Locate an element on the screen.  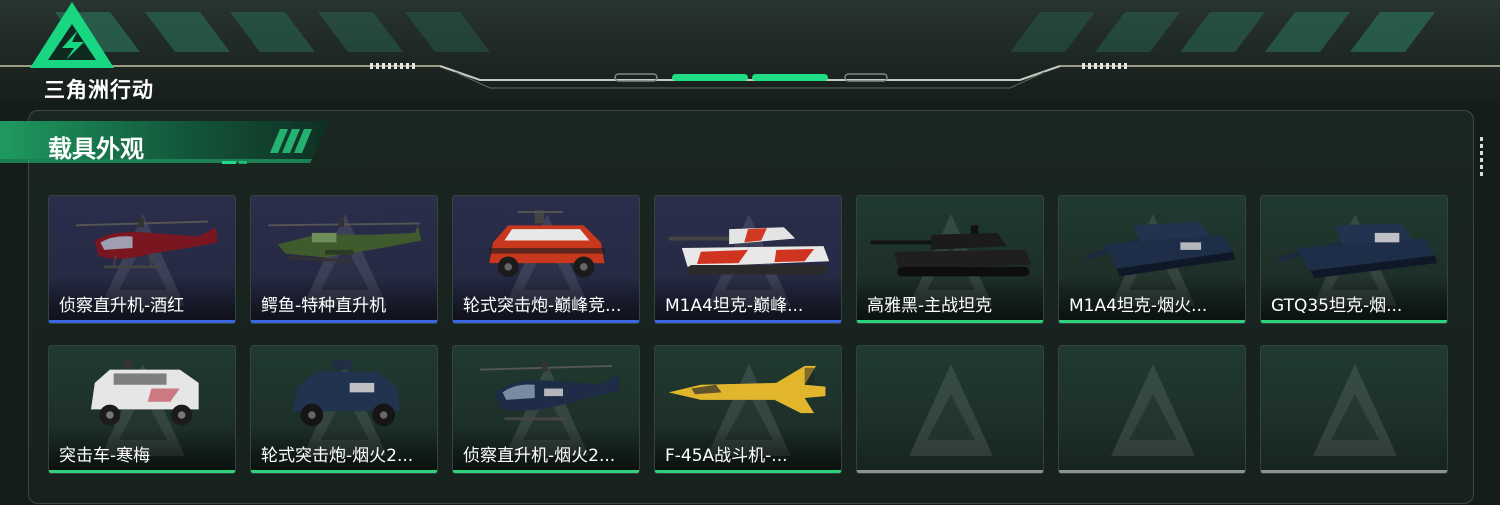
vehicle-skin-card: 高雅黑-主战坦克 is located at coordinates (950, 259).